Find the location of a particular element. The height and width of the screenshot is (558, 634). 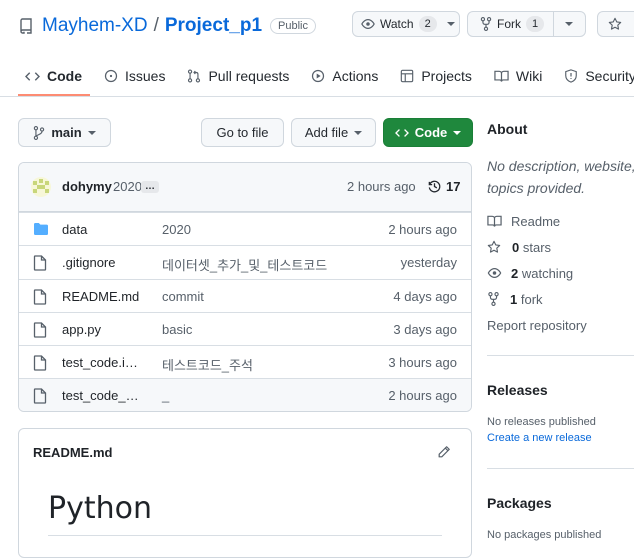

branch-icon is located at coordinates (39, 132).